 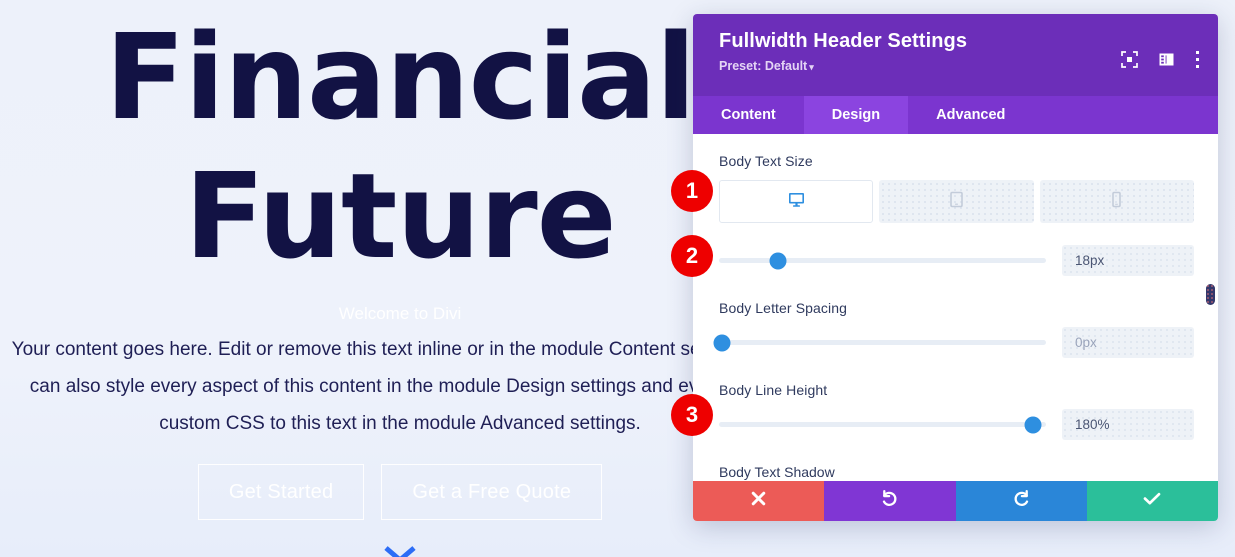 I want to click on tab-content: Content, so click(x=748, y=115).